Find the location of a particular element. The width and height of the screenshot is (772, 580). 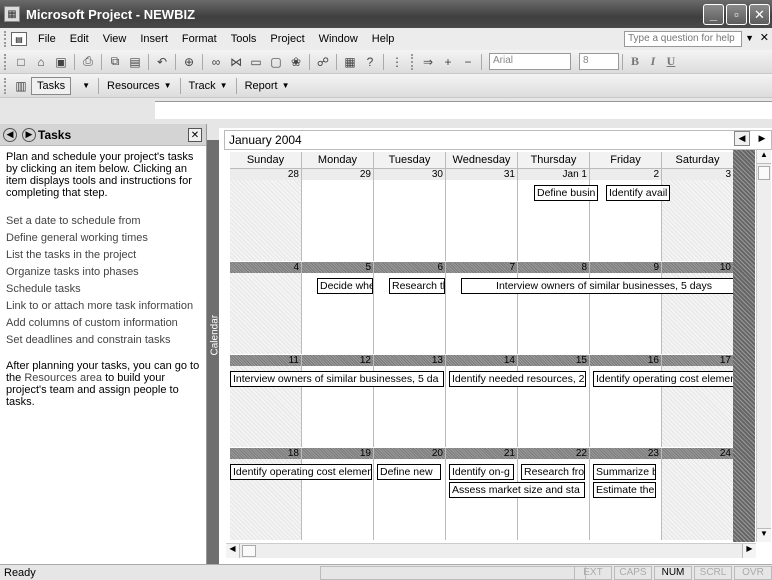

day-cell: 9 is located at coordinates (626, 308).